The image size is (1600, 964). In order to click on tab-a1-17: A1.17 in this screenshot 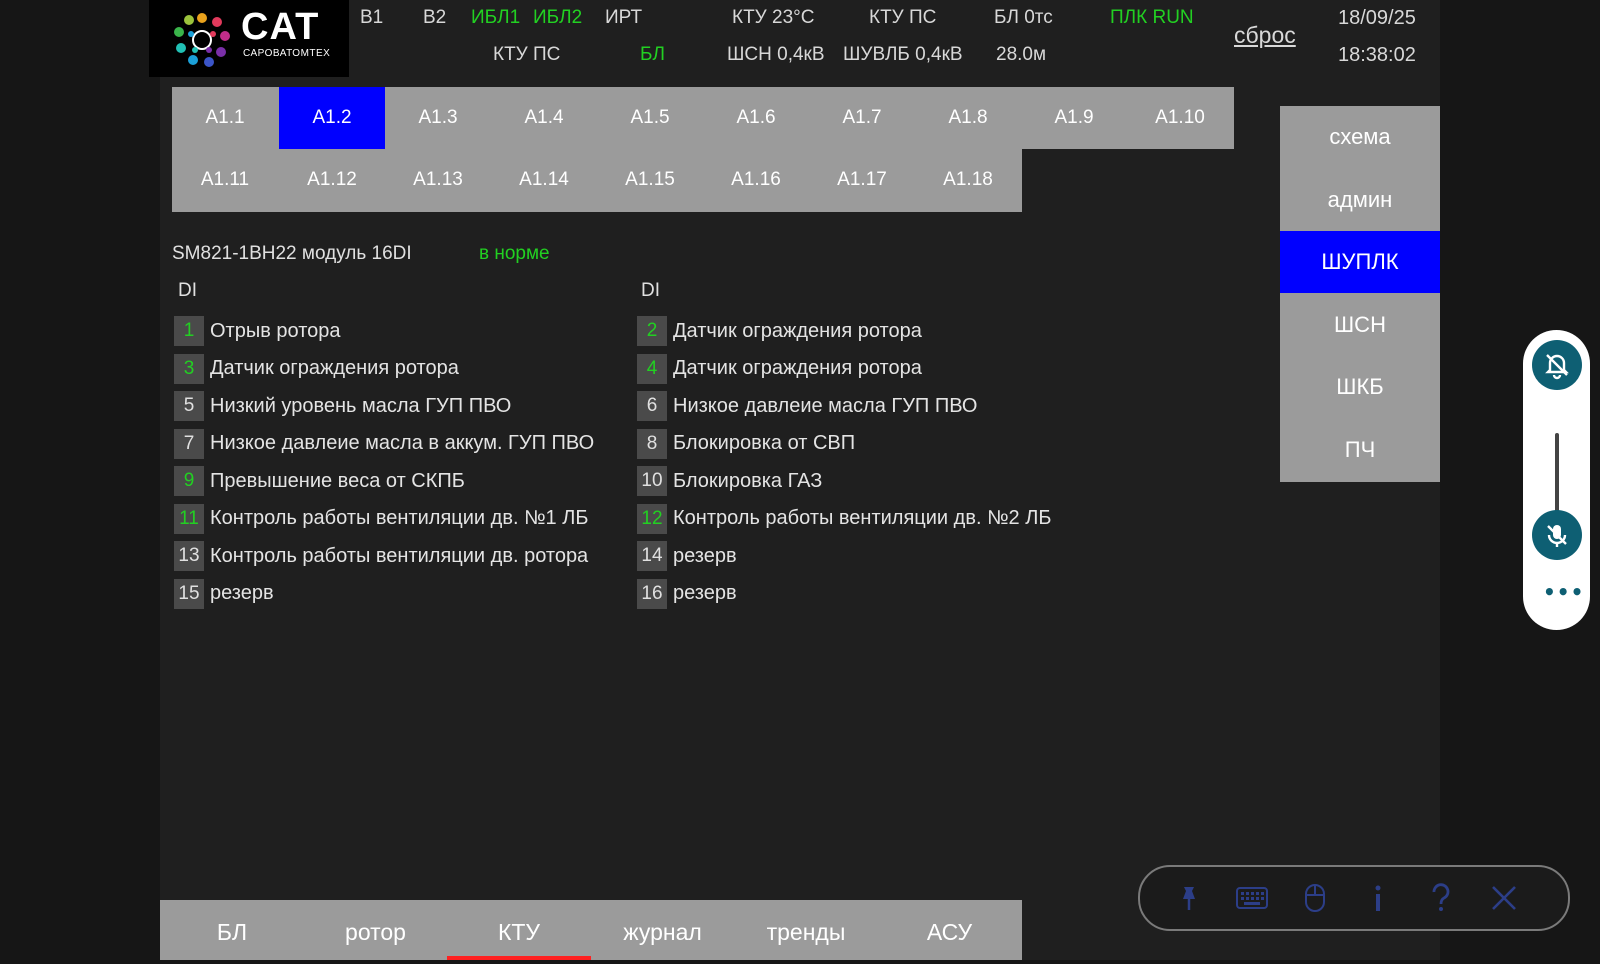, I will do `click(862, 180)`.